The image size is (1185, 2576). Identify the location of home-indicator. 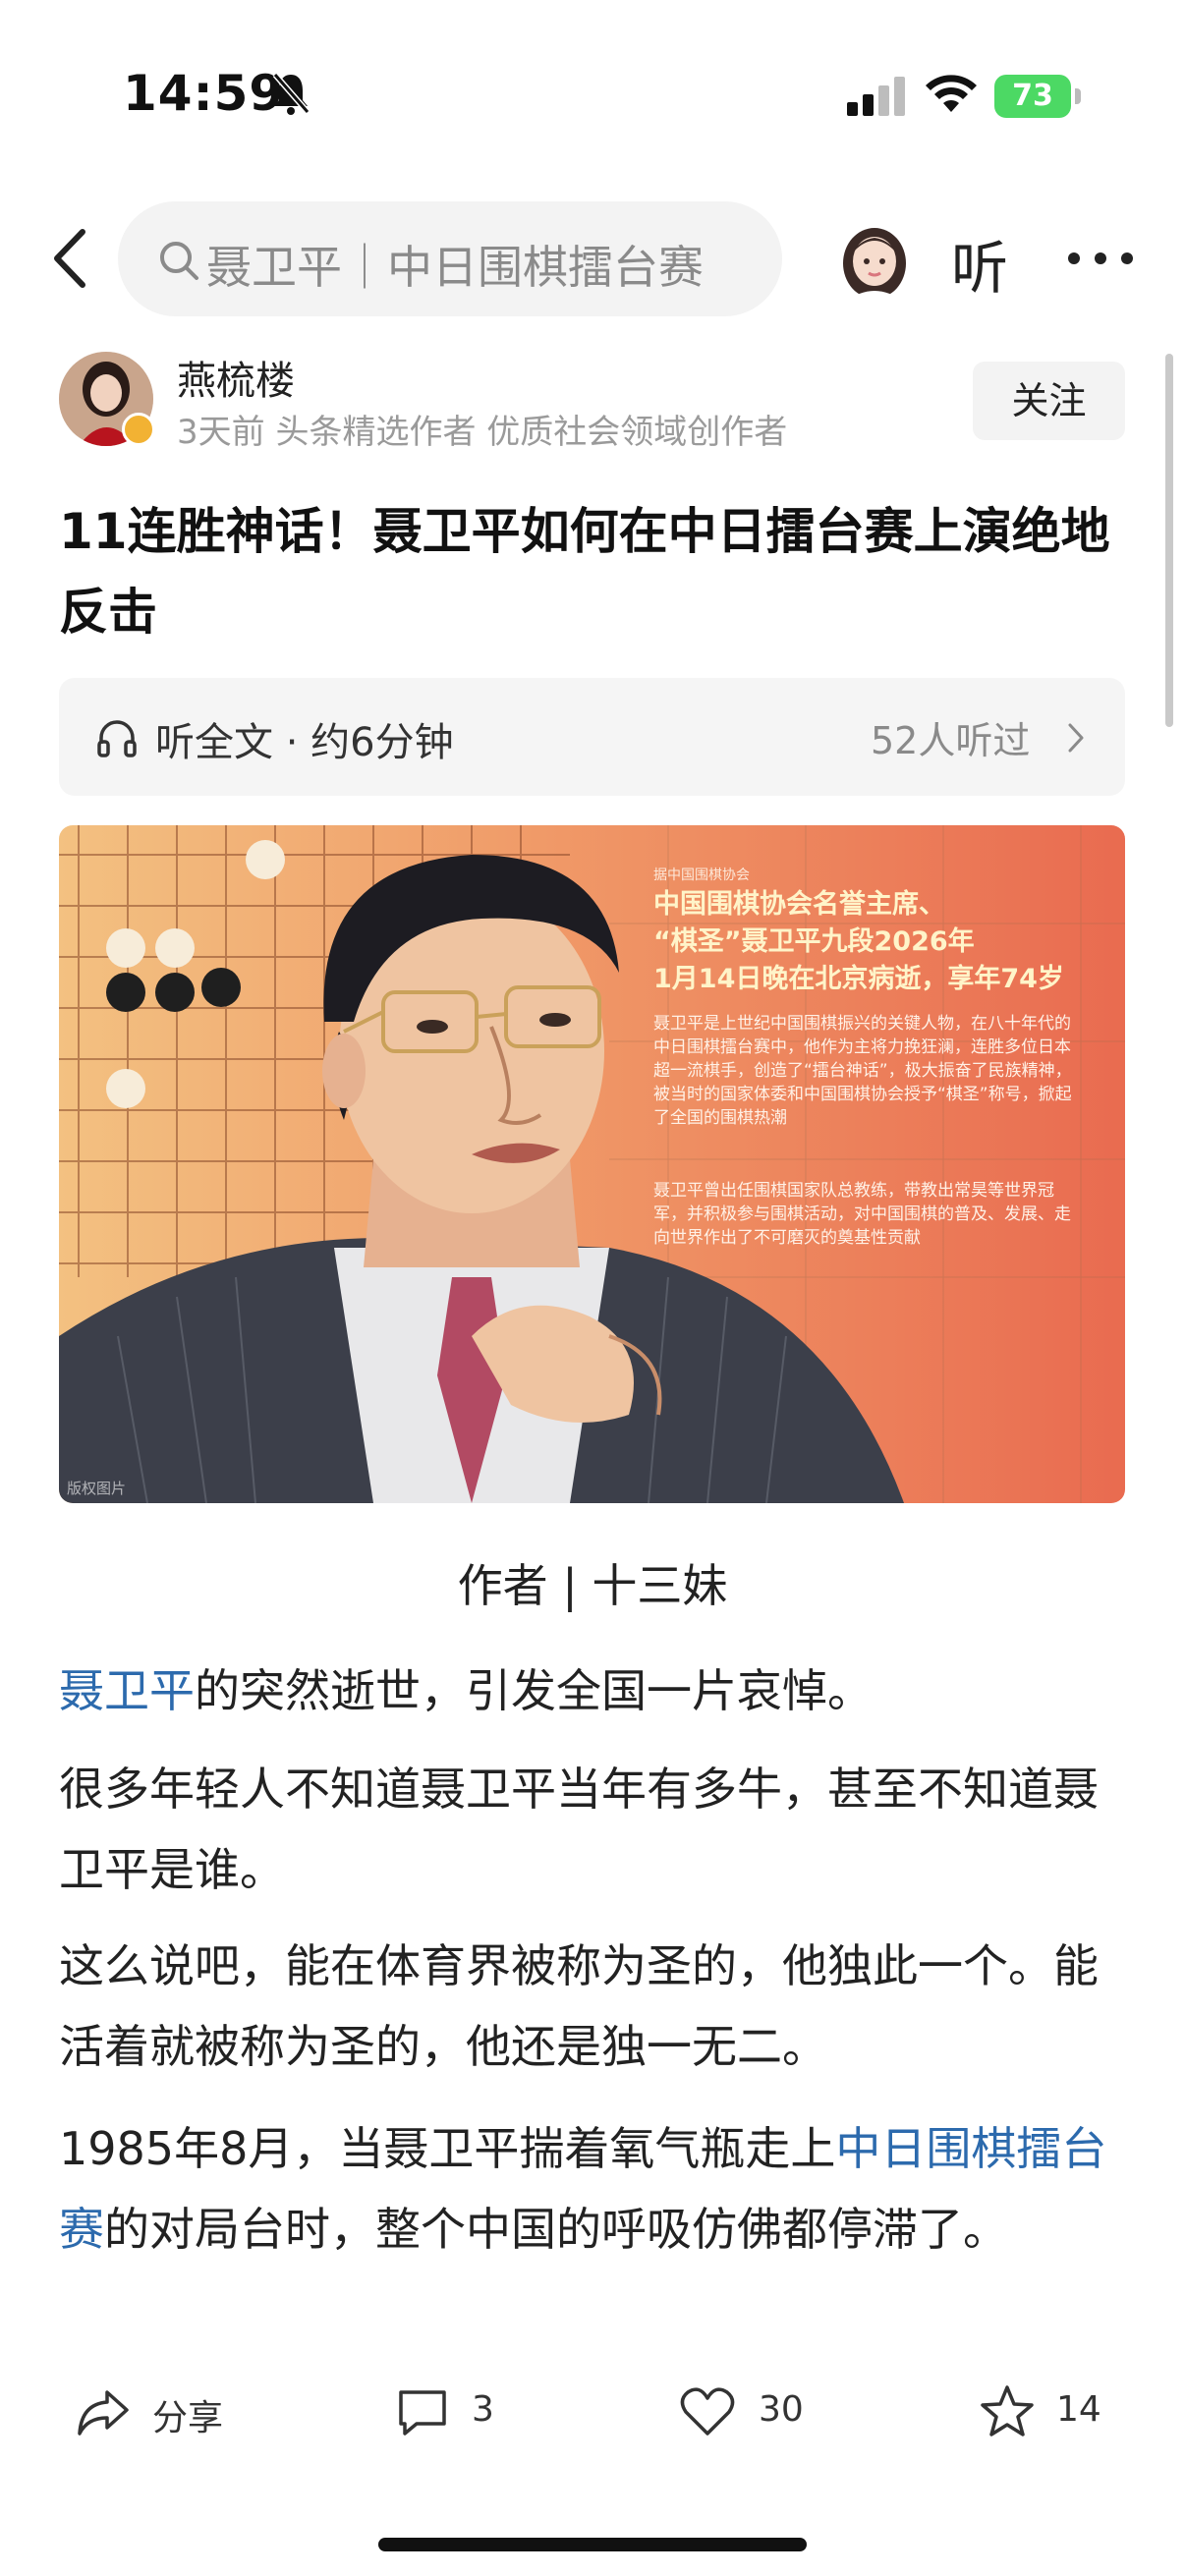
(592, 2544).